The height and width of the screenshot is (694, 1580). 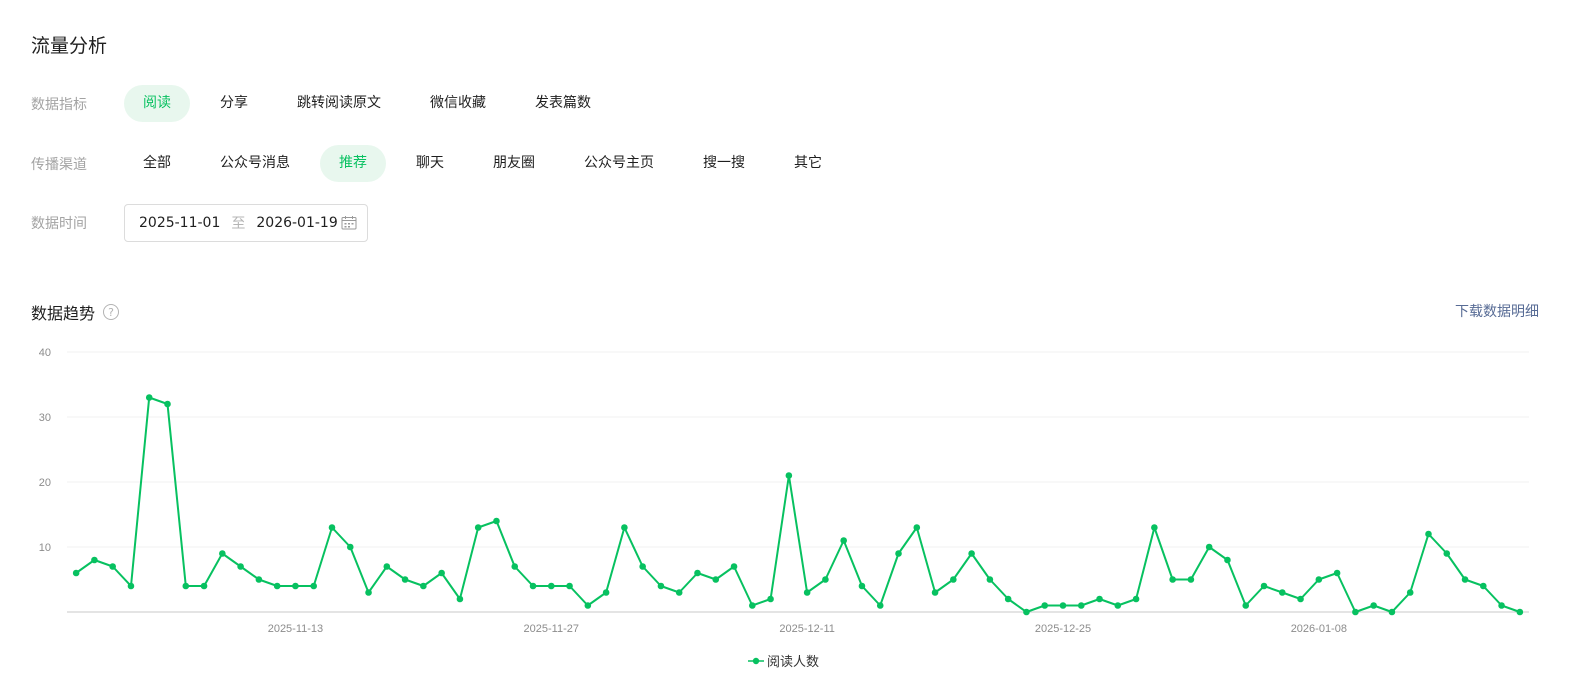 What do you see at coordinates (63, 313) in the screenshot?
I see `trend-title: 数据趋势` at bounding box center [63, 313].